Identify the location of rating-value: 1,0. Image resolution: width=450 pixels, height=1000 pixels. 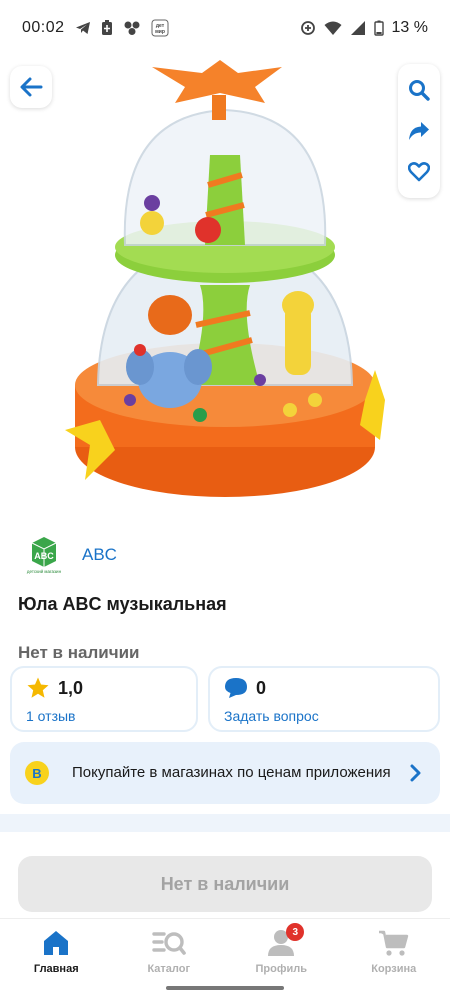
(71, 687).